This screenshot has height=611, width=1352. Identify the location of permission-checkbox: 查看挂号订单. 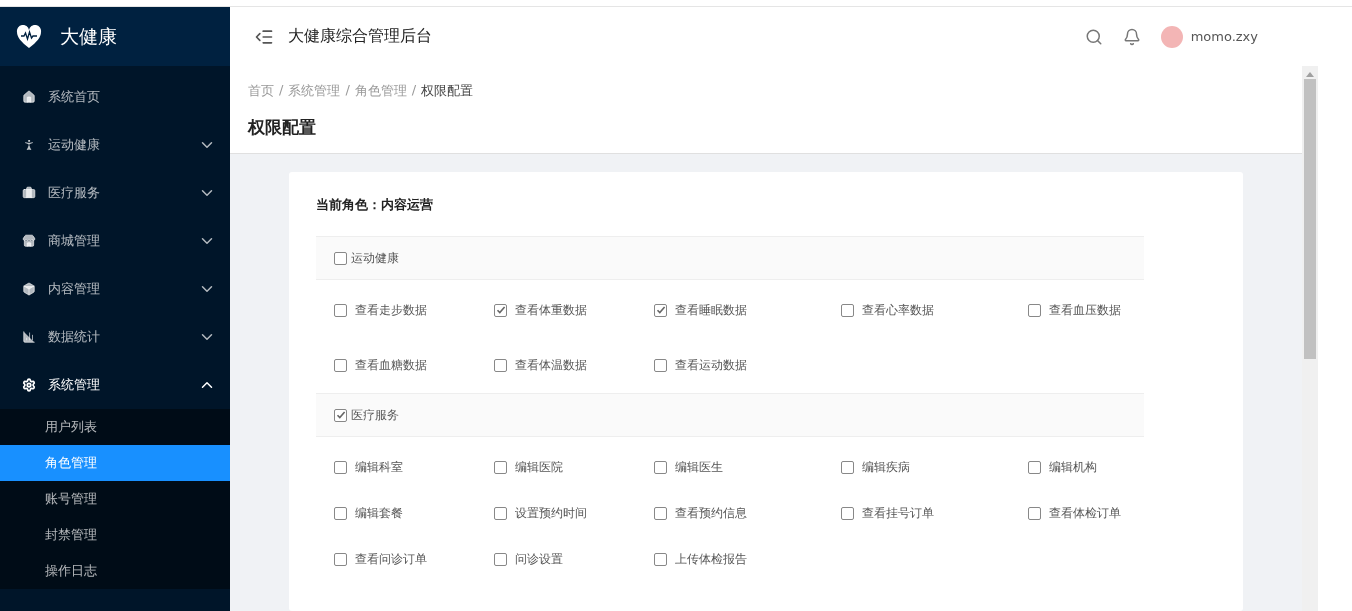
(934, 513).